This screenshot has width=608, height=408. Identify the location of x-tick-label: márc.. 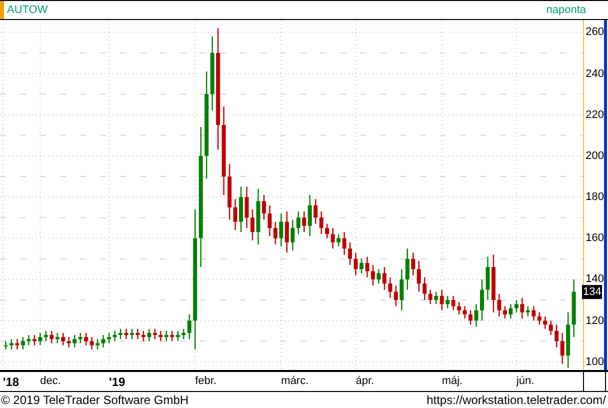
(295, 381).